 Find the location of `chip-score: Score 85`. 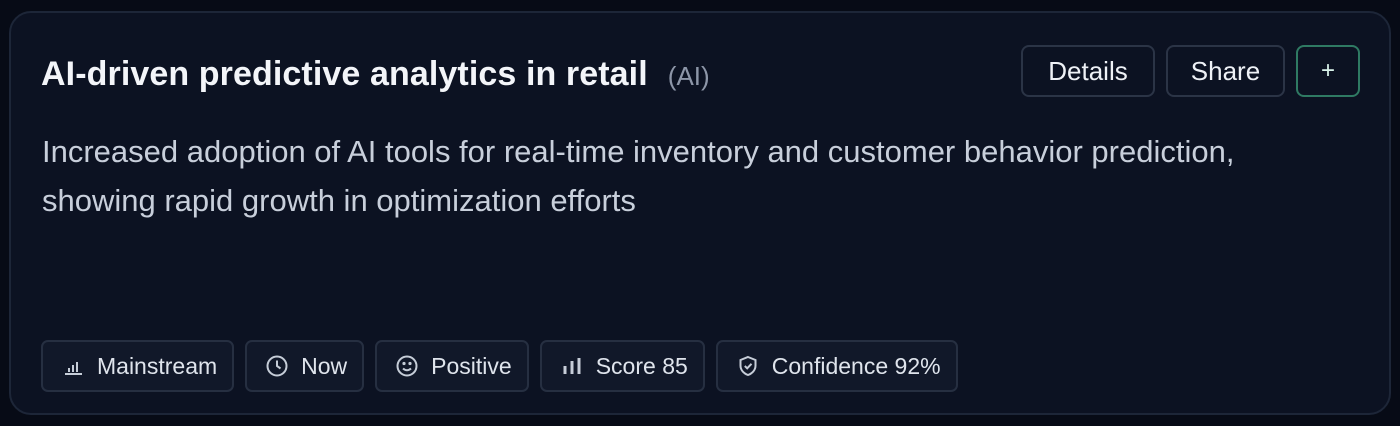

chip-score: Score 85 is located at coordinates (622, 366).